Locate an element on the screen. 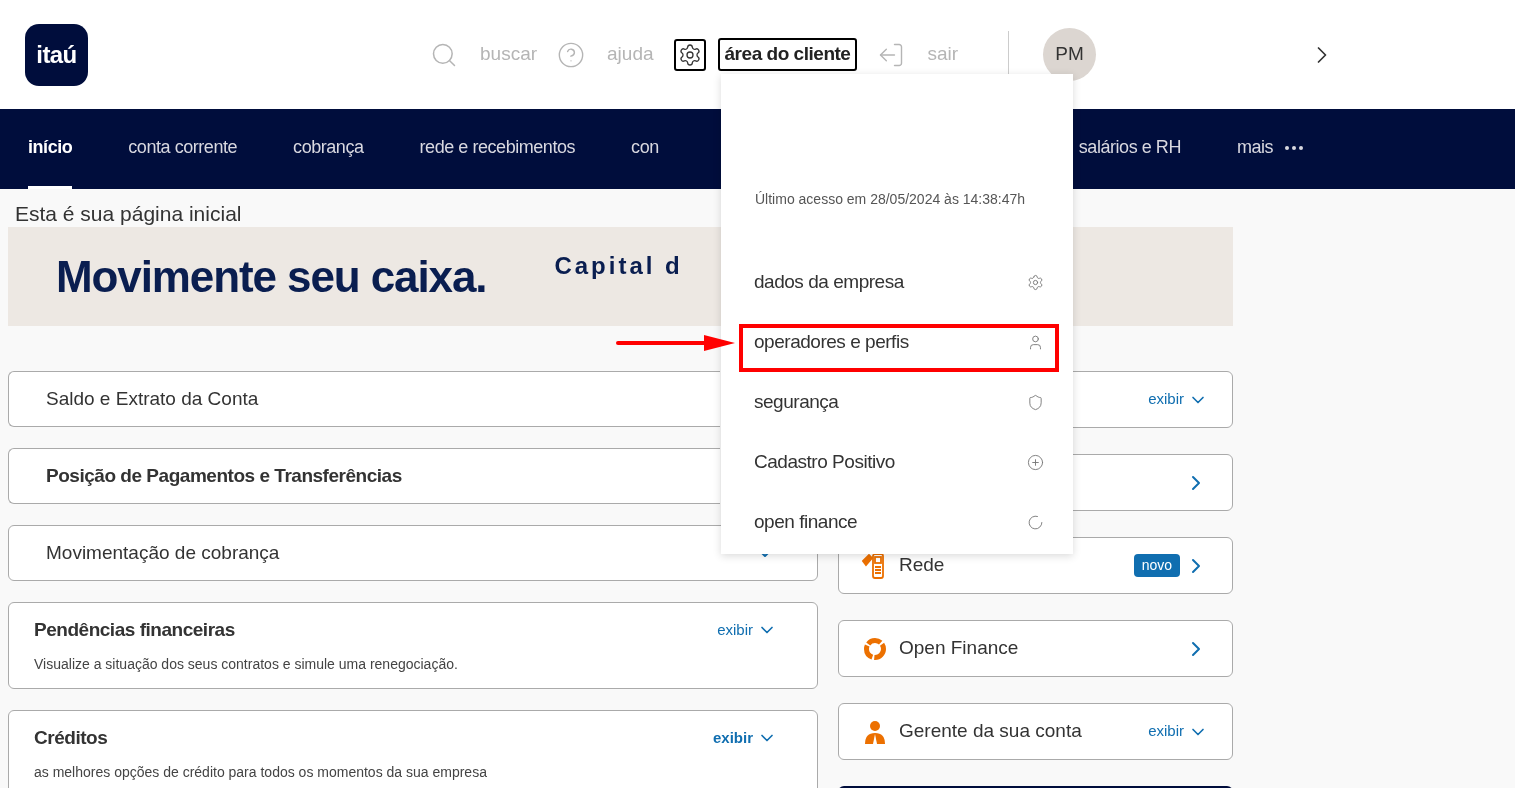 The height and width of the screenshot is (788, 1515). section-card: Pendências financeiras exibir Visualize a situação dos seus contratos e simule uma renegociação. is located at coordinates (413, 645).